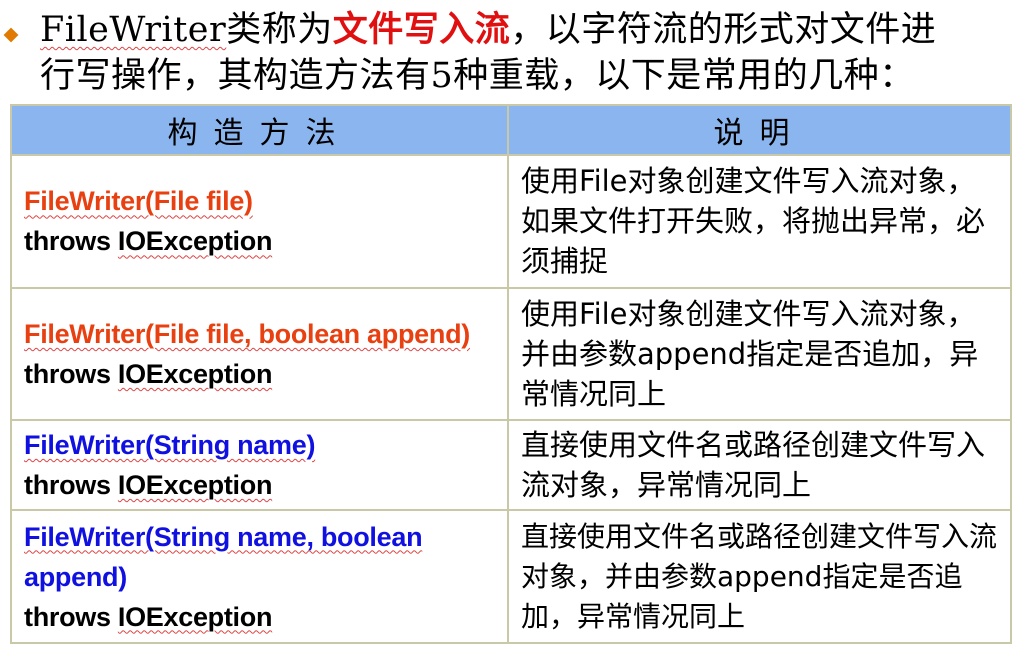  Describe the element at coordinates (138, 201) in the screenshot. I see `constructor-signature: FileWriter(File file)` at that location.